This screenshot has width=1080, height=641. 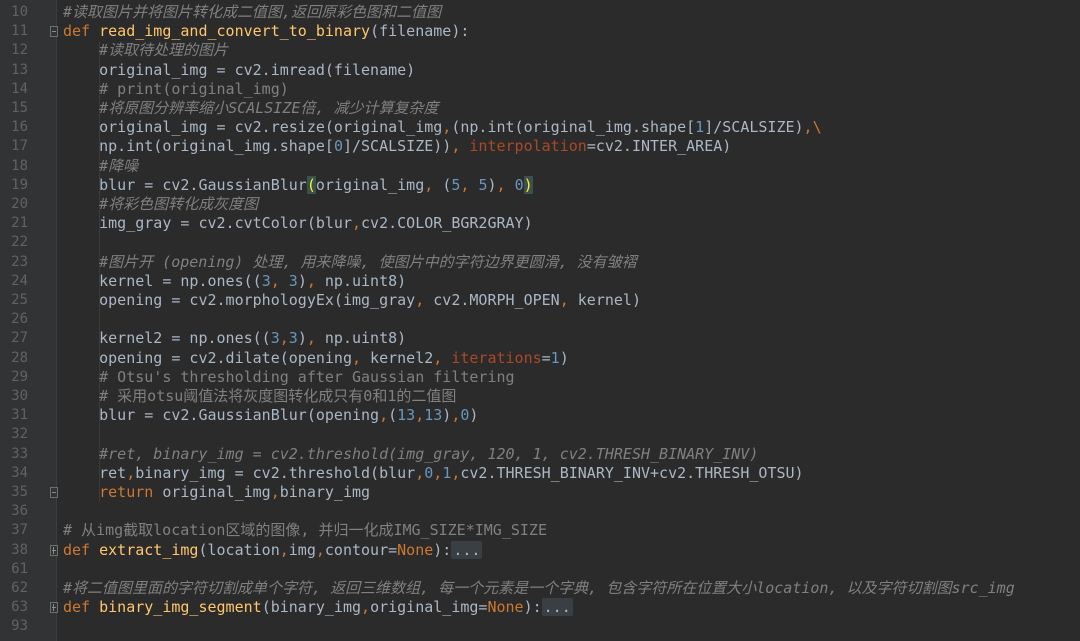 What do you see at coordinates (100, 166) in the screenshot?
I see `code-text: #降噪` at bounding box center [100, 166].